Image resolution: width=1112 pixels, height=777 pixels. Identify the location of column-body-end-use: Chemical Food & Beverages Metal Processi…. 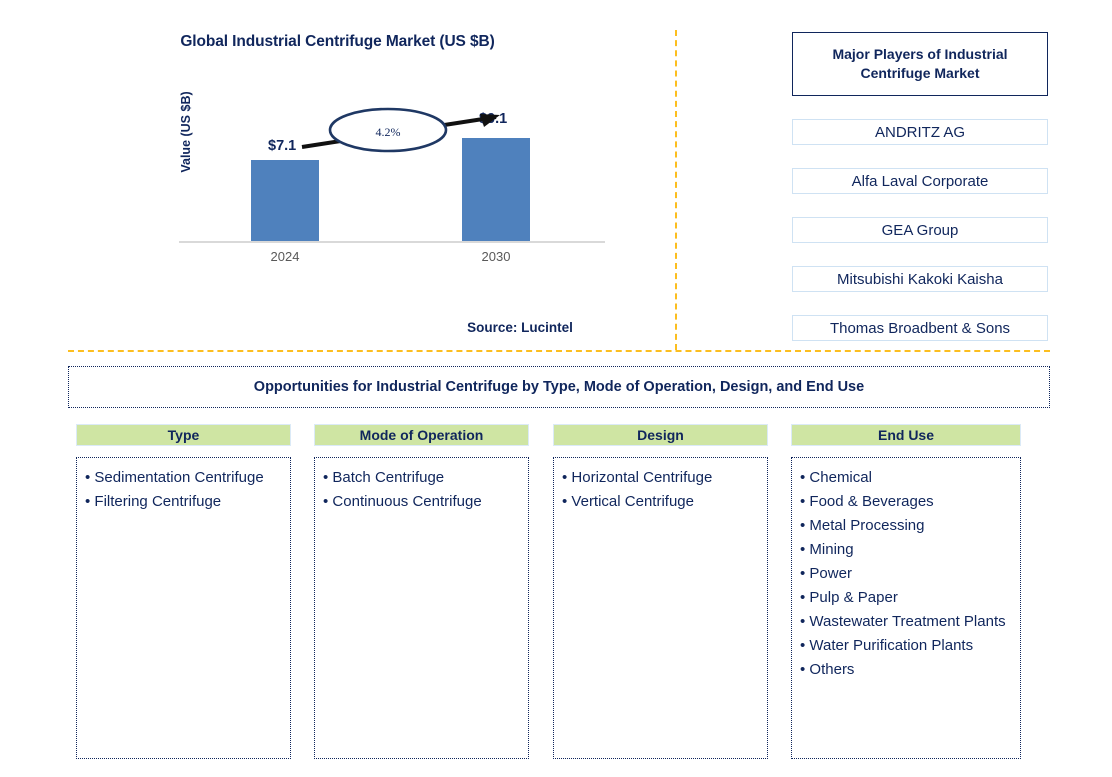
(906, 608).